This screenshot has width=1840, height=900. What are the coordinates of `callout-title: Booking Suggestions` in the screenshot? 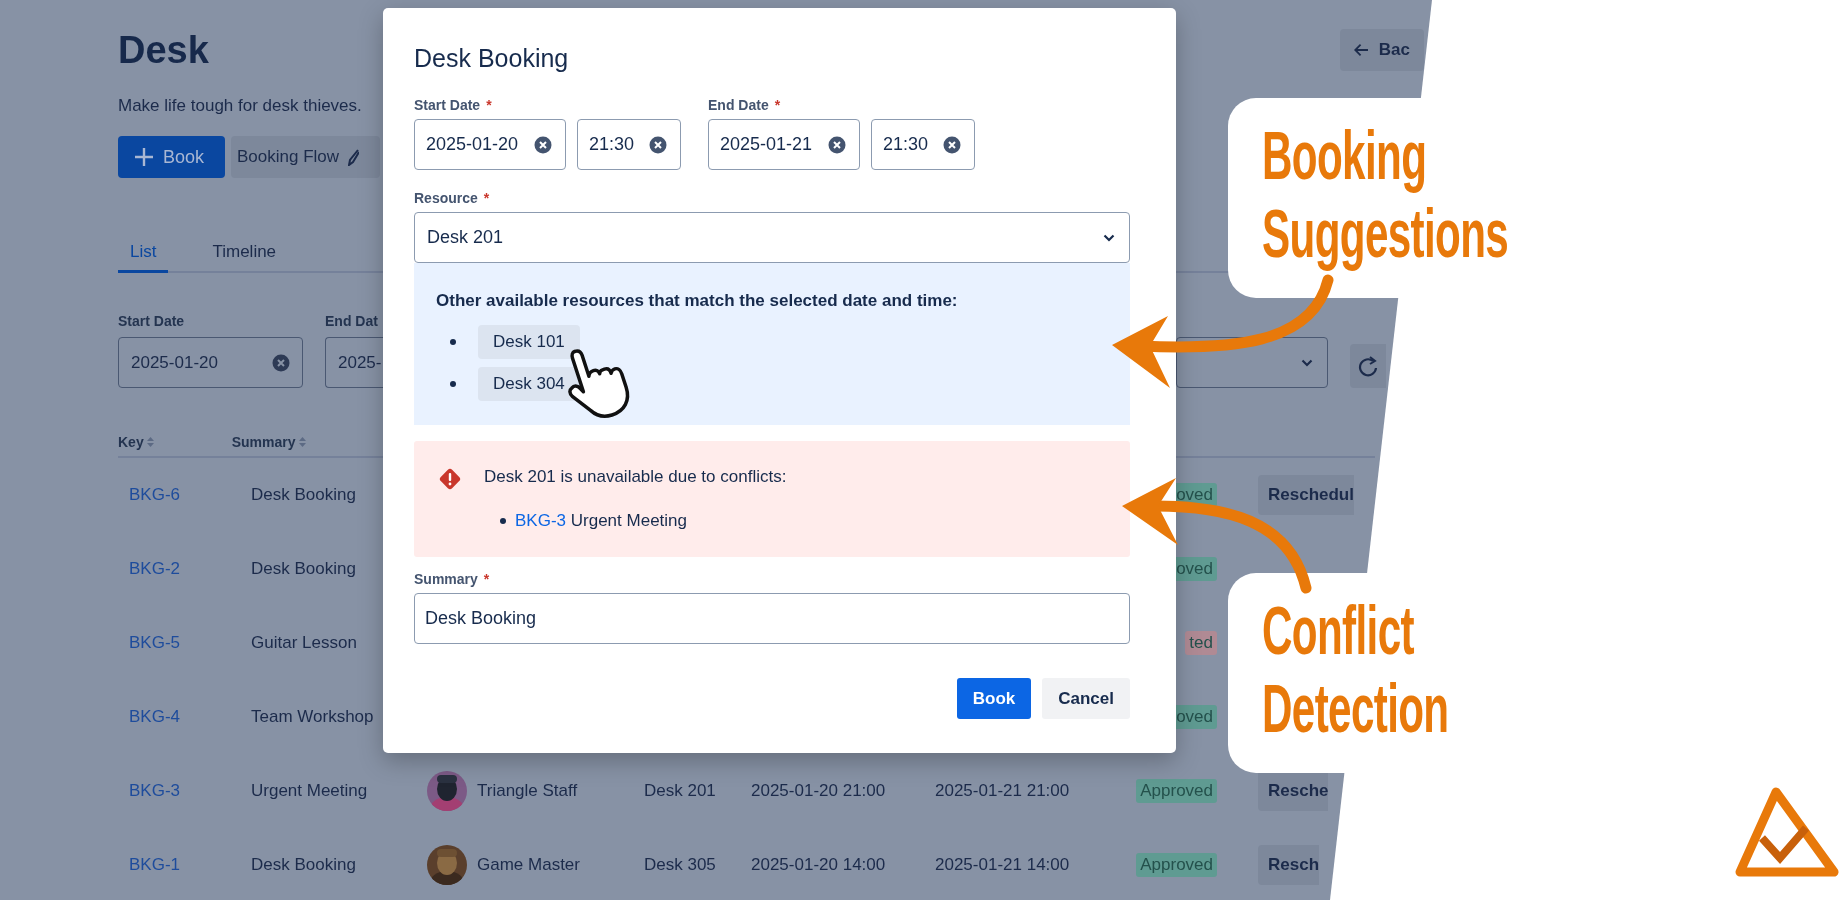 It's located at (1386, 194).